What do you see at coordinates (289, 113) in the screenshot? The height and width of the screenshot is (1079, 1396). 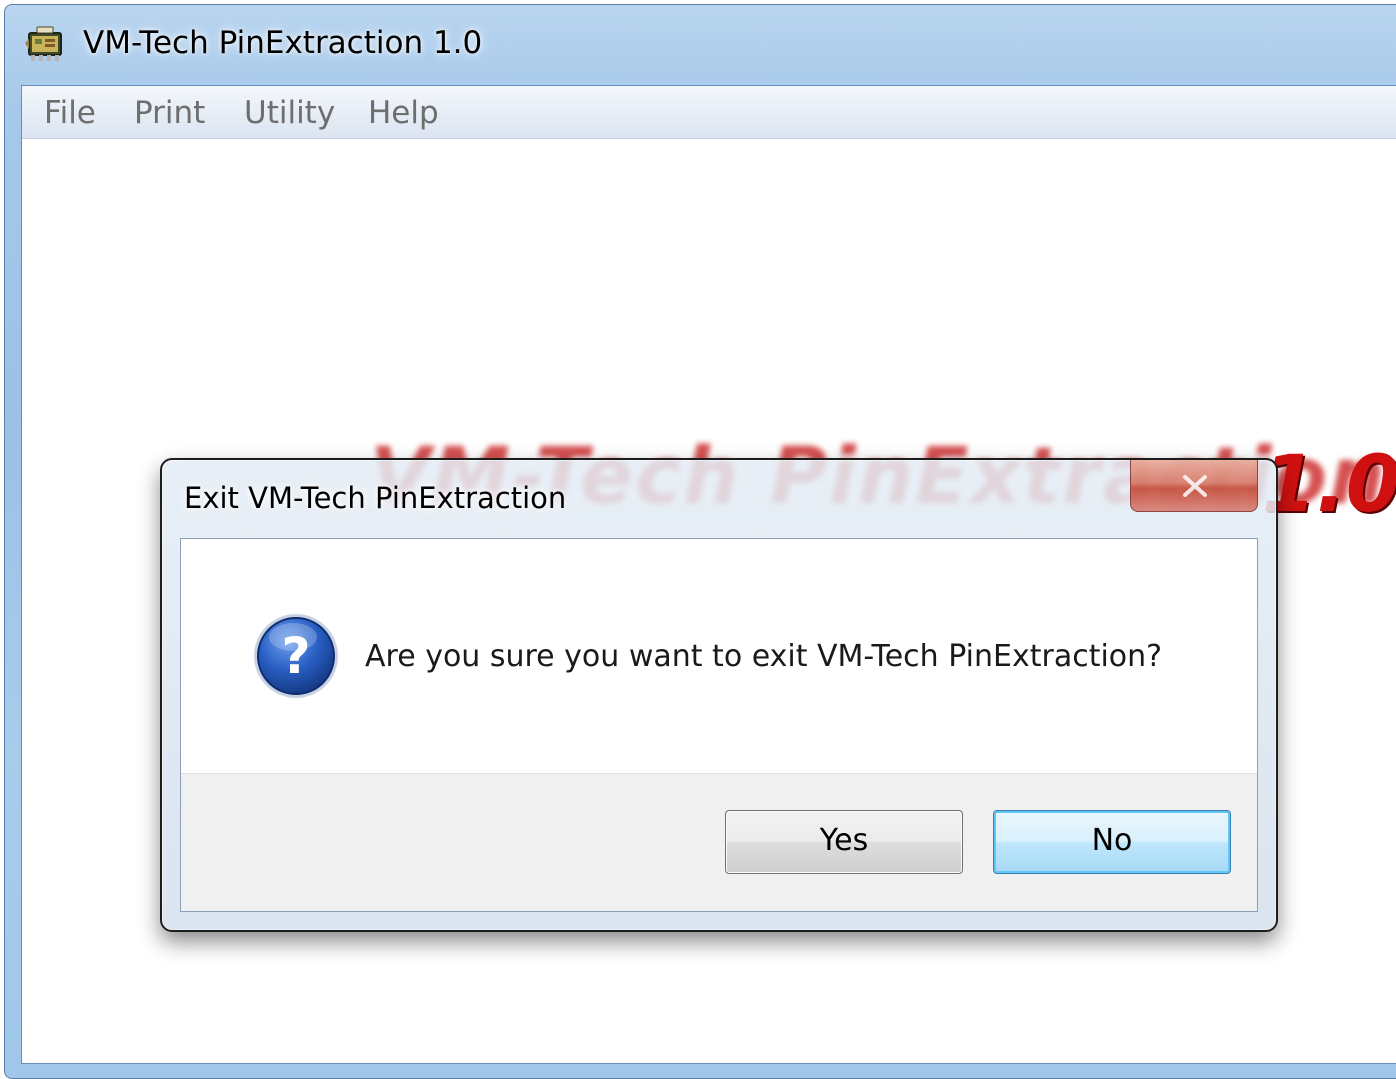 I see `menu-item-utility: Utility` at bounding box center [289, 113].